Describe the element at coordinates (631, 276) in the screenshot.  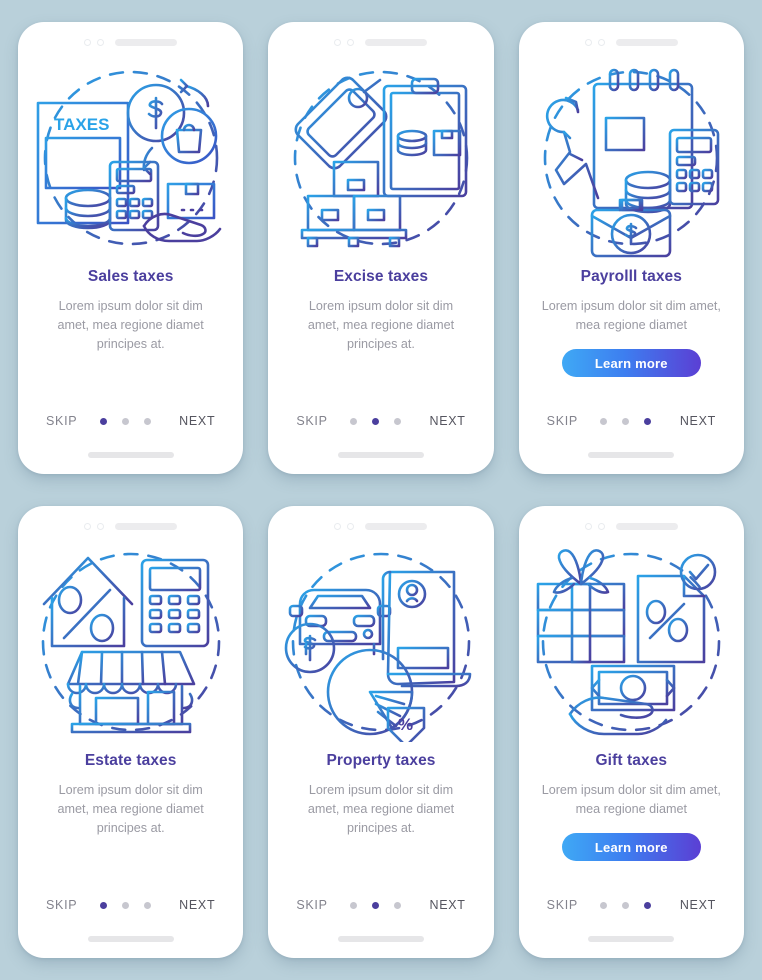
I see `page-title: Payrolll taxes` at that location.